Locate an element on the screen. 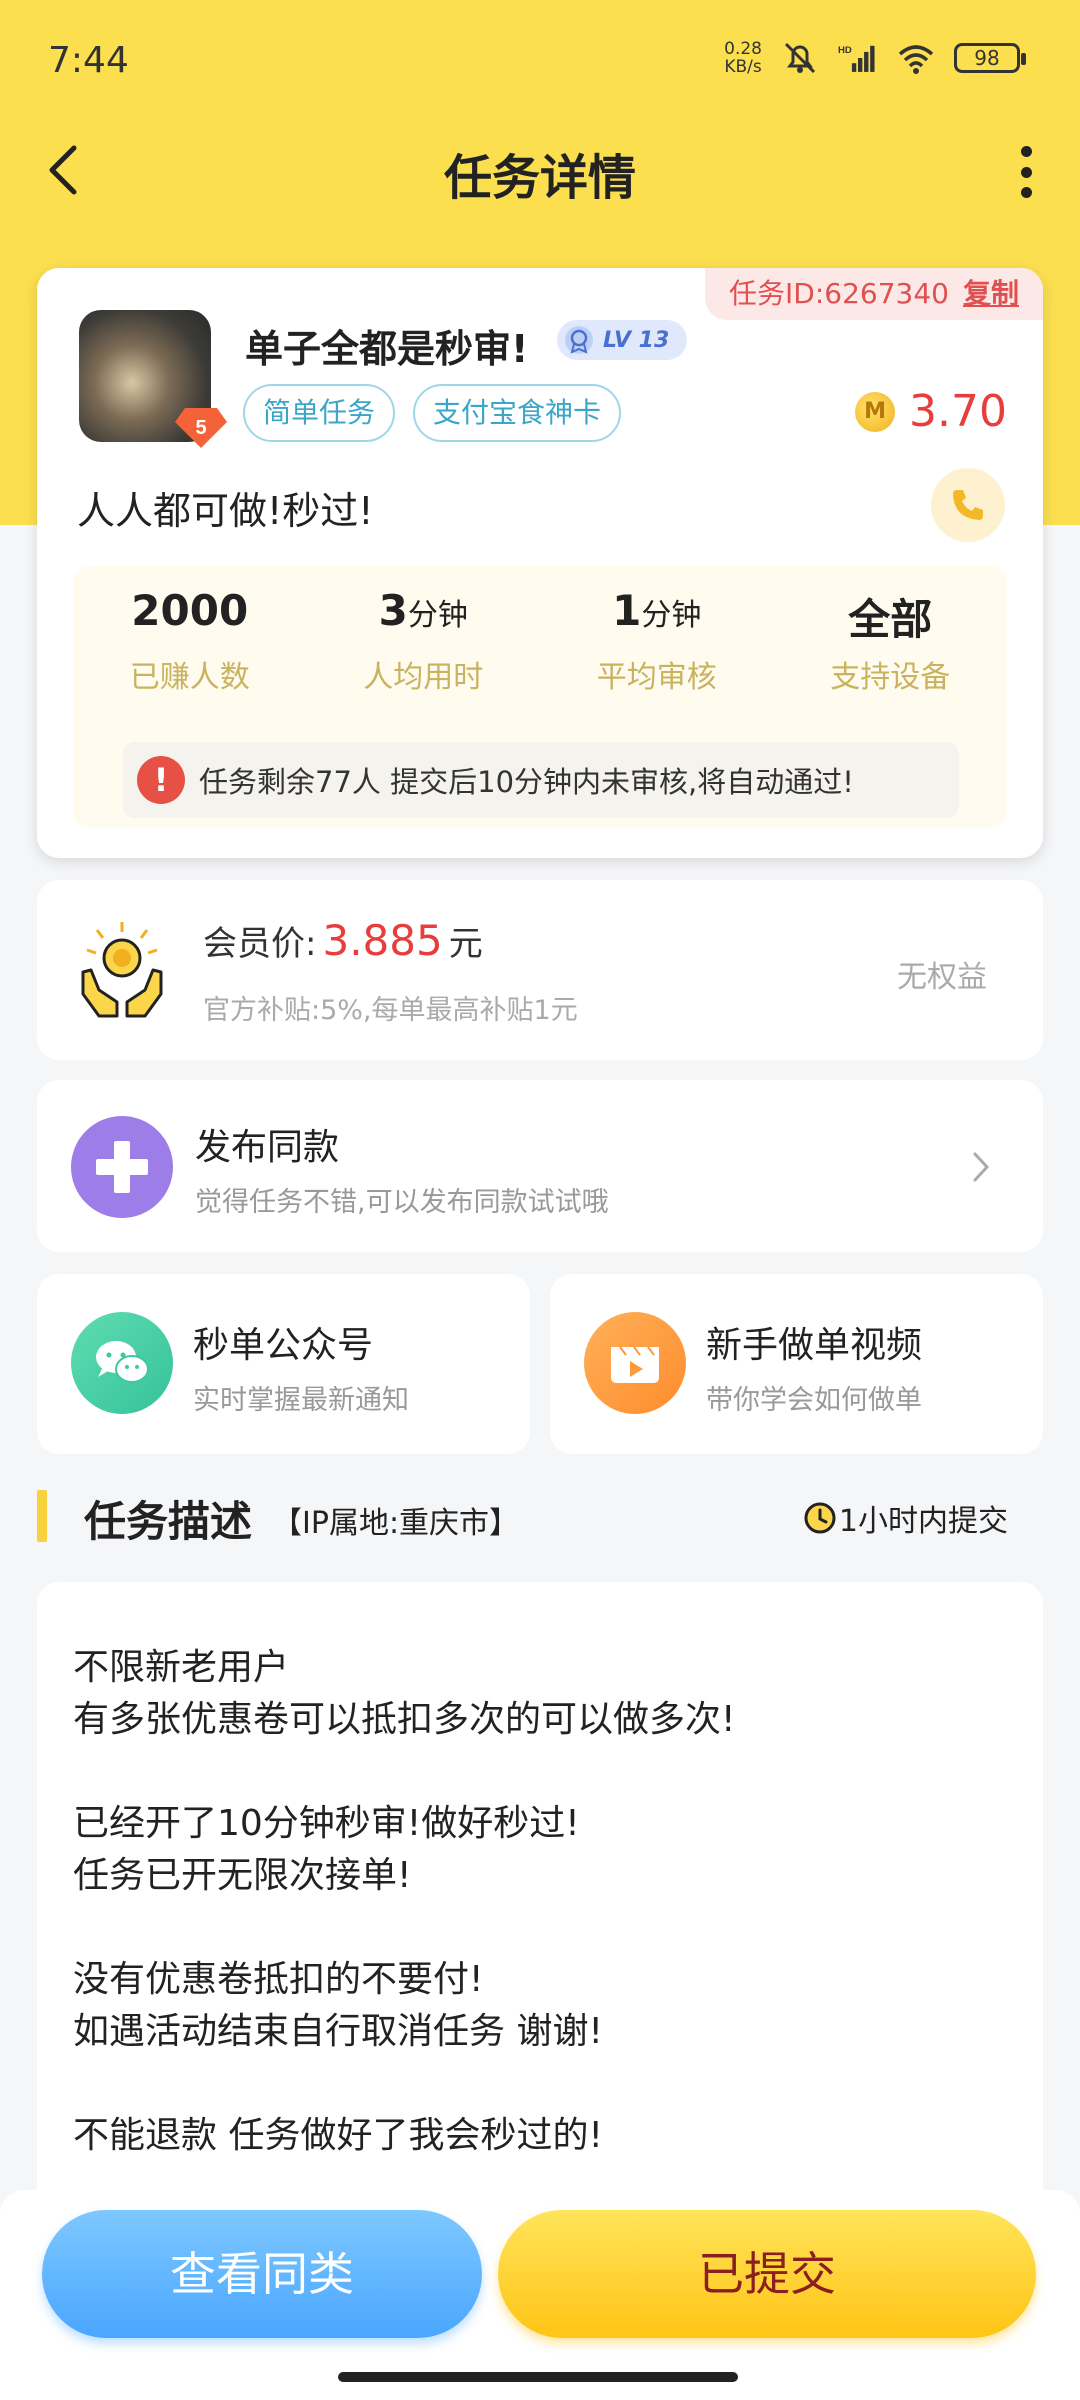 The image size is (1080, 2400). tag-simple-task: 简单任务 is located at coordinates (319, 413).